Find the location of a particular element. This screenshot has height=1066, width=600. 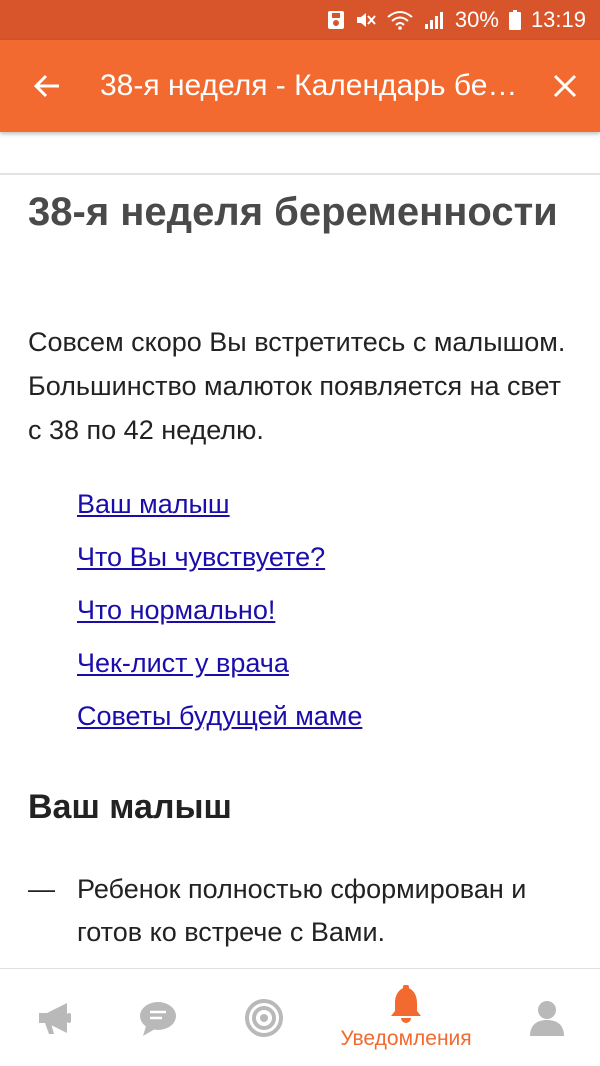

signal-icon is located at coordinates (434, 20).